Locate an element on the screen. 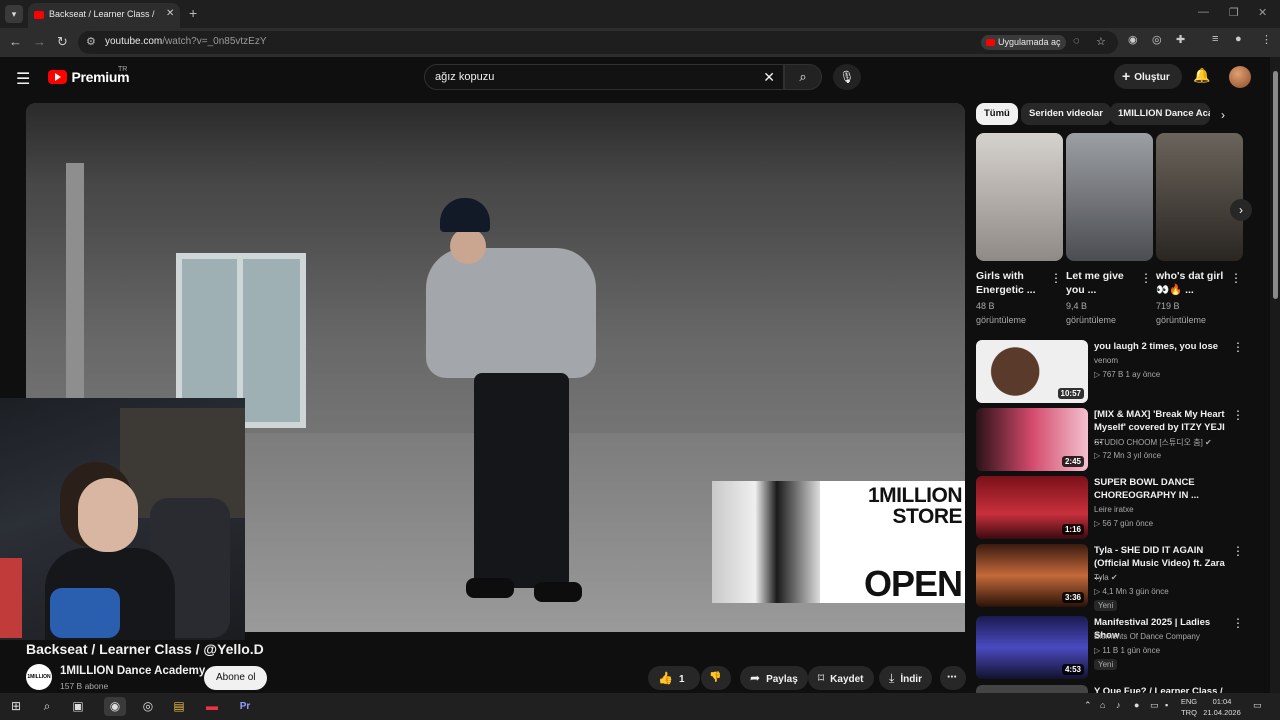  obs-app-icon: ◉ is located at coordinates (115, 706).